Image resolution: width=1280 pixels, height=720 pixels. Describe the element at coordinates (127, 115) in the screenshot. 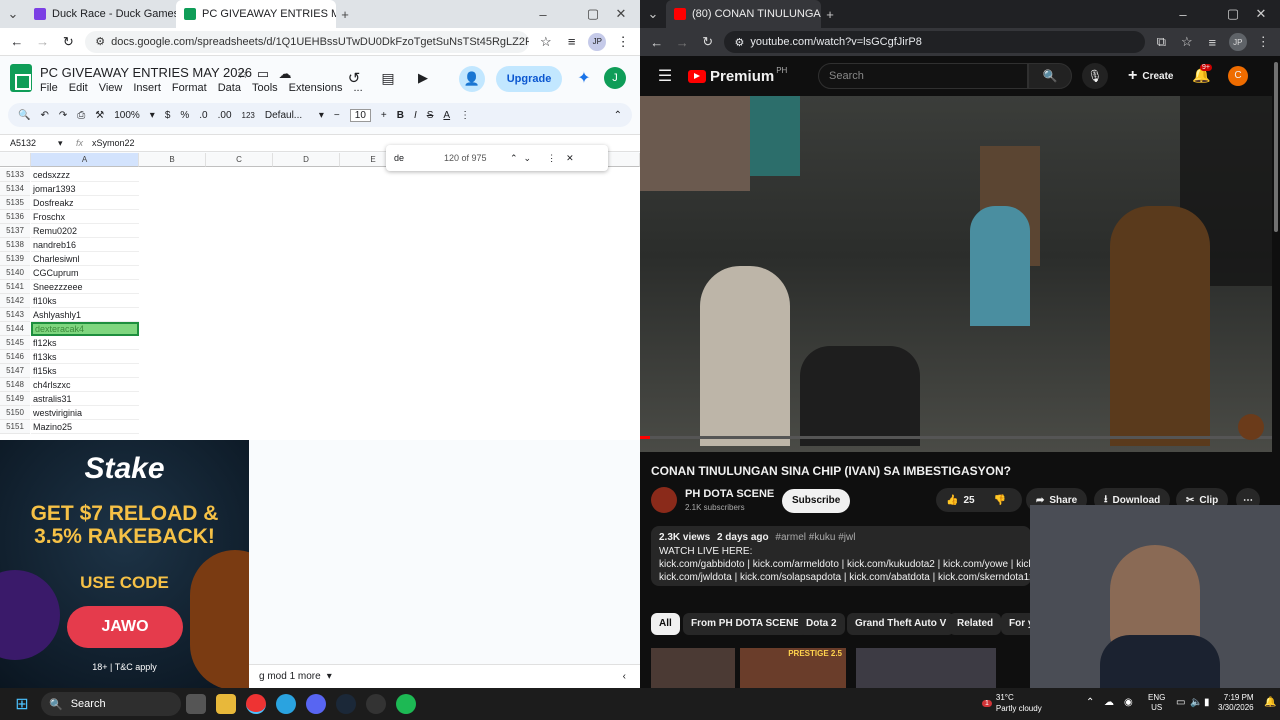

I see `zoom-select: 100%` at that location.